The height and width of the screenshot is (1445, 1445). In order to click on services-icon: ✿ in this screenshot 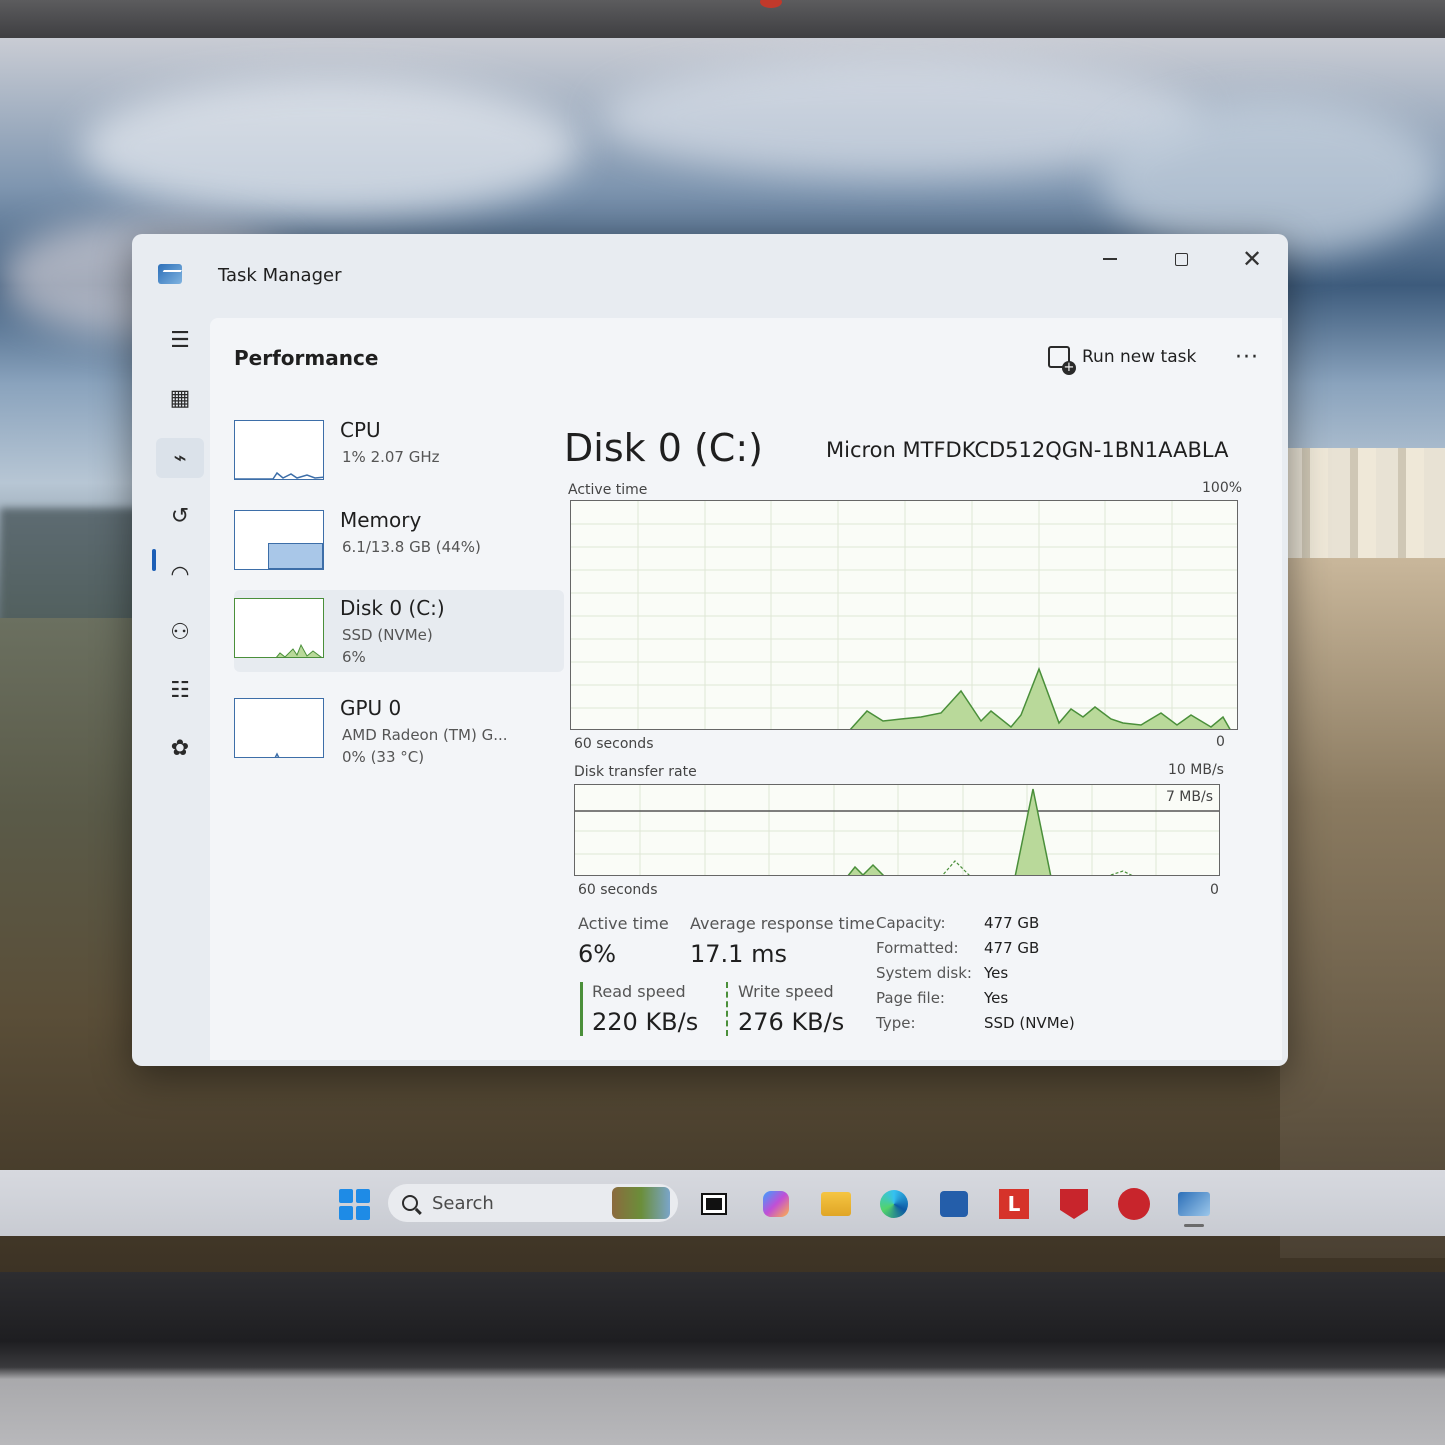, I will do `click(180, 748)`.